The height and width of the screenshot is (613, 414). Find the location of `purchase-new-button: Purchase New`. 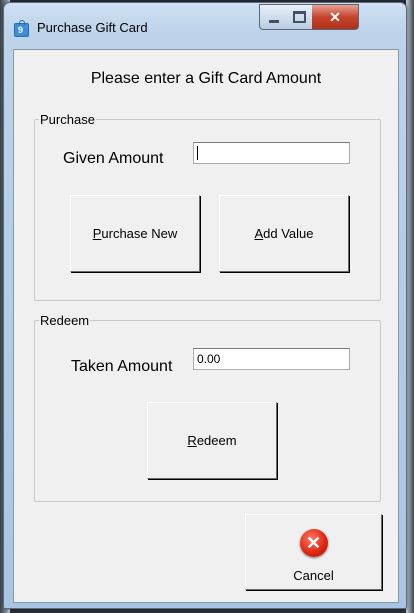

purchase-new-button: Purchase New is located at coordinates (135, 233).